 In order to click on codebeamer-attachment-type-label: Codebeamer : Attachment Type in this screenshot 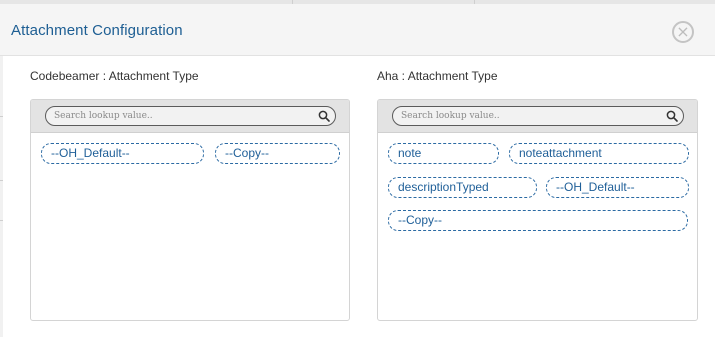, I will do `click(114, 76)`.